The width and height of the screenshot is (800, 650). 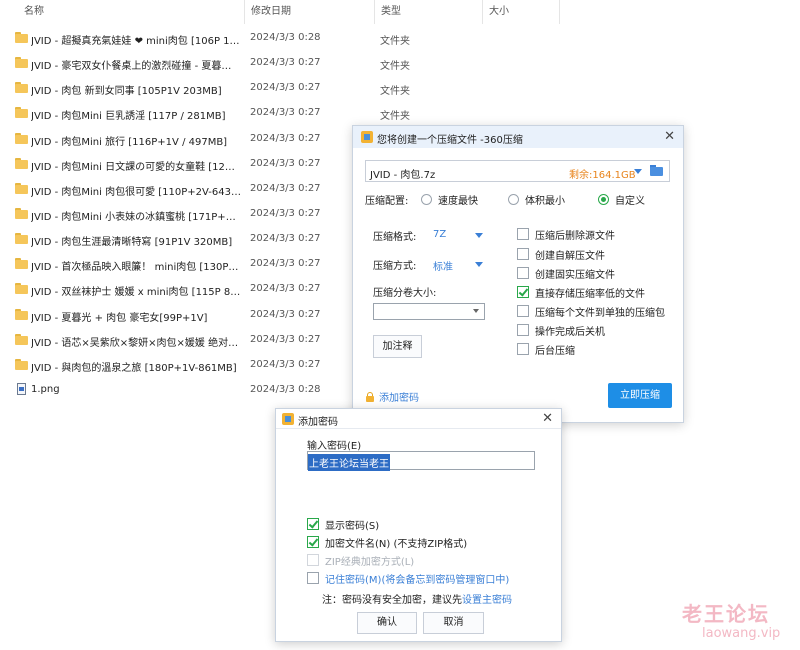 What do you see at coordinates (403, 175) in the screenshot?
I see `archive-name: JVID - 肉包.7z` at bounding box center [403, 175].